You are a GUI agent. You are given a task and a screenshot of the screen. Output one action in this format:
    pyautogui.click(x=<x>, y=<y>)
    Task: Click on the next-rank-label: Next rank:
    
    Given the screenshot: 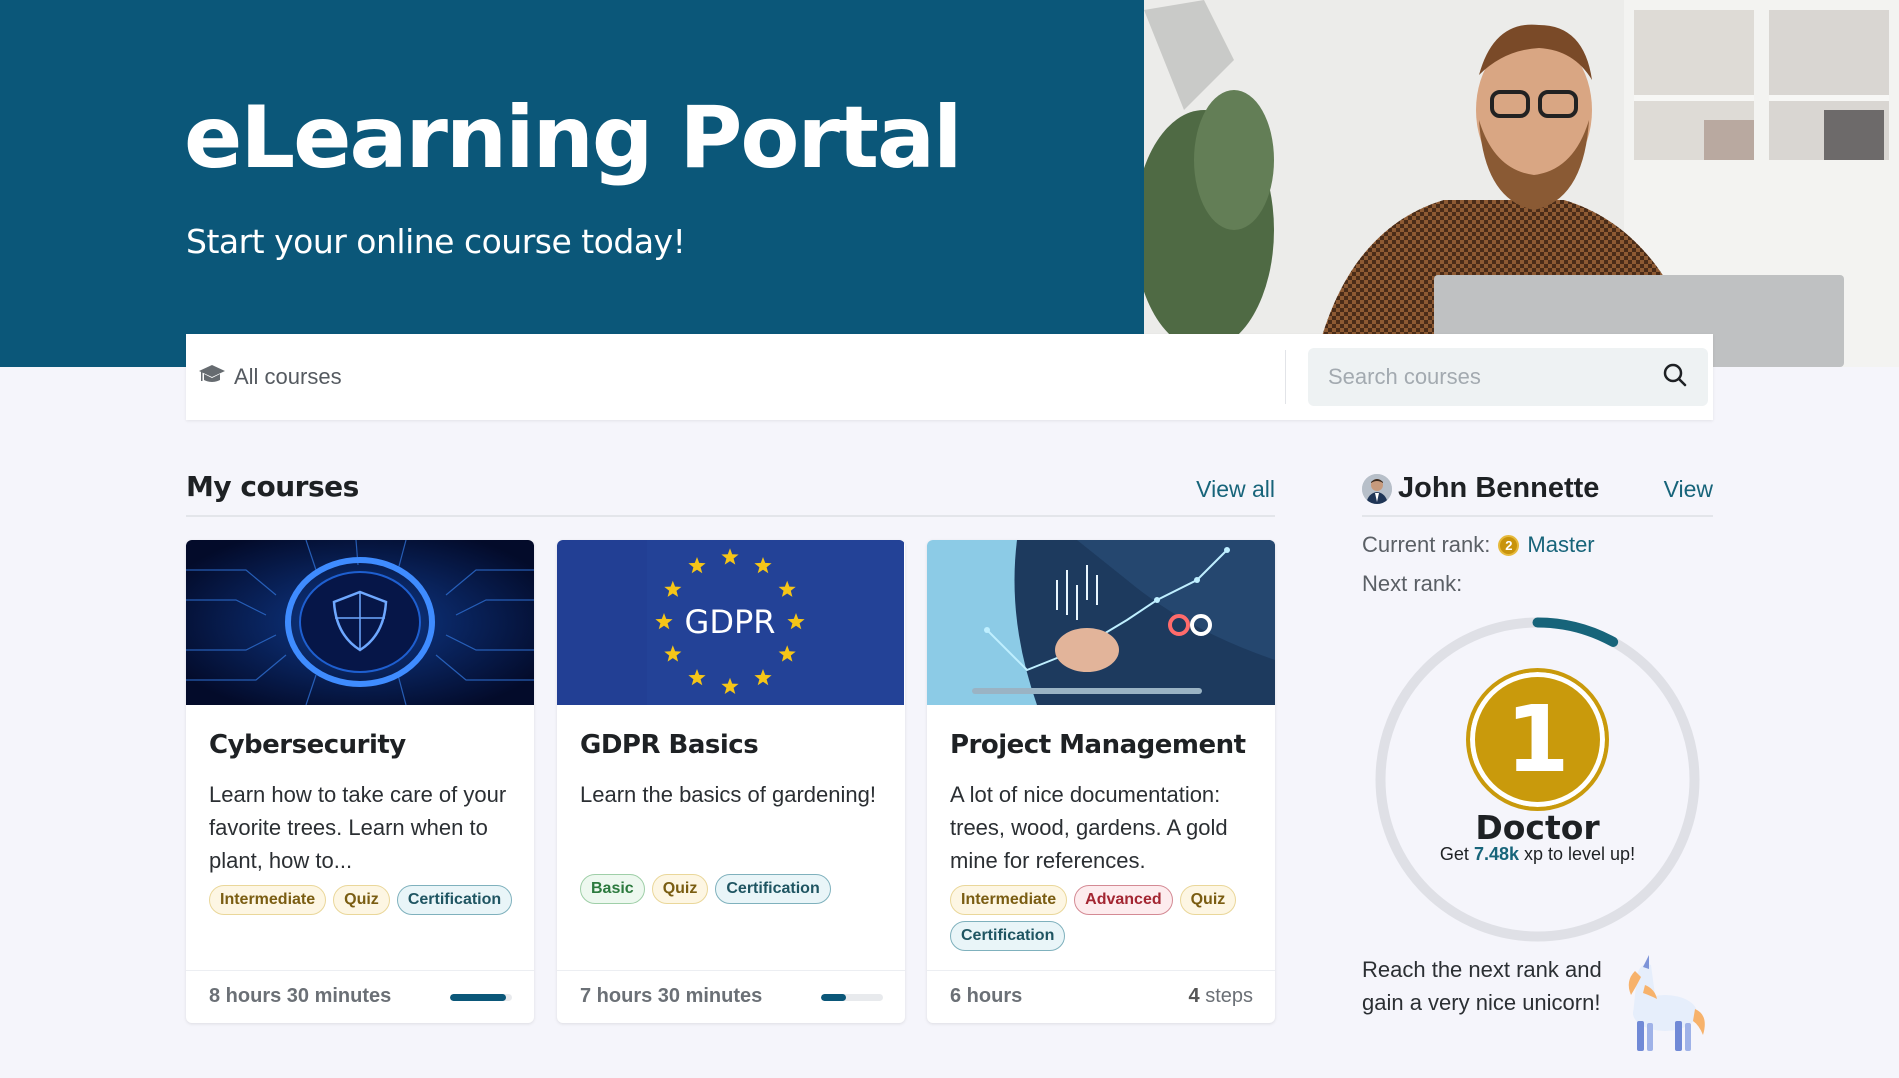 What is the action you would take?
    pyautogui.click(x=1412, y=583)
    